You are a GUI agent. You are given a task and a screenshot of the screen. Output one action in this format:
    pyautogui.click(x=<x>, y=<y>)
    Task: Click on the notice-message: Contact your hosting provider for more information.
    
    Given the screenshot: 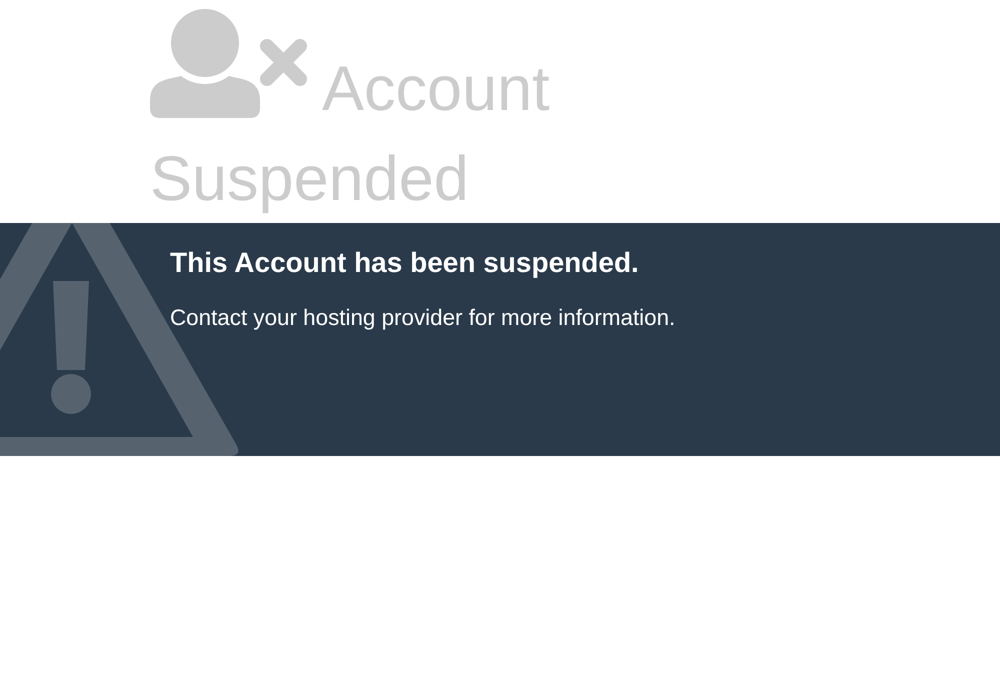 What is the action you would take?
    pyautogui.click(x=423, y=318)
    